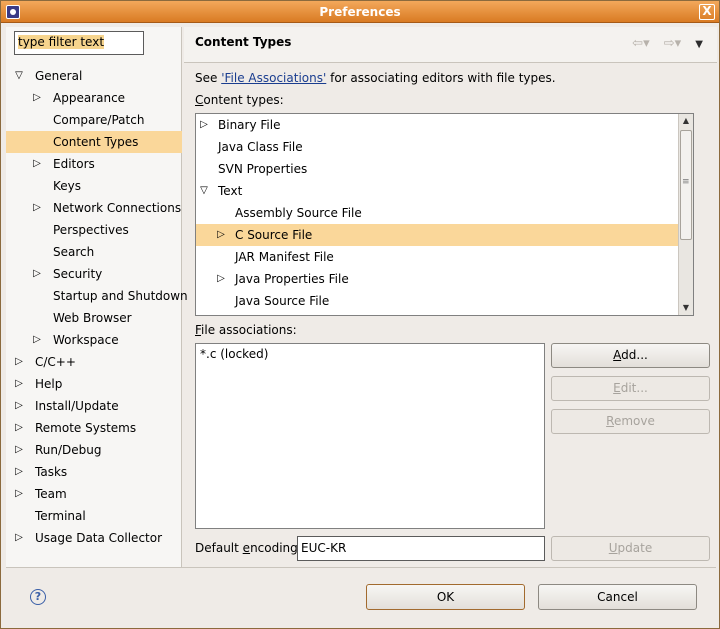 The height and width of the screenshot is (629, 720). Describe the element at coordinates (243, 42) in the screenshot. I see `page-title: Content Types` at that location.